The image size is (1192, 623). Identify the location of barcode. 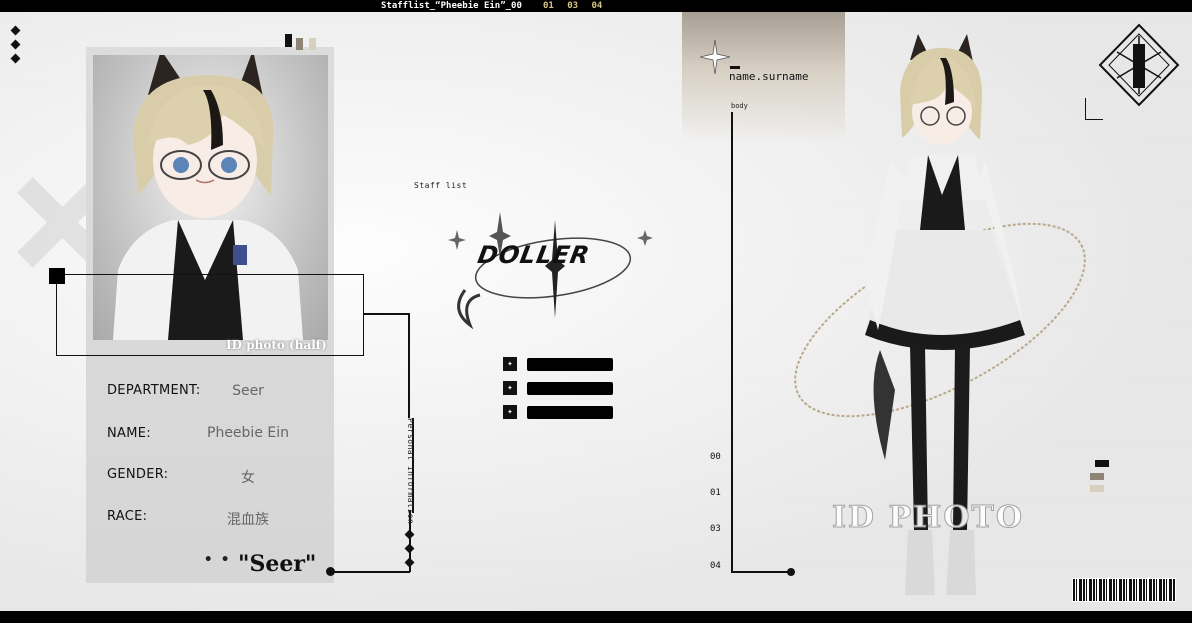
(1124, 590).